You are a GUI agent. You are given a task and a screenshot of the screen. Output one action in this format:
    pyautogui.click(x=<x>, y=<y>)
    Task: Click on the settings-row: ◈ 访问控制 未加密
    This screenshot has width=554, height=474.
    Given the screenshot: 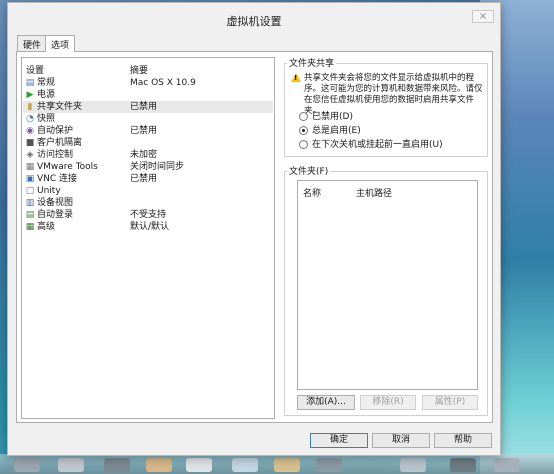 What is the action you would take?
    pyautogui.click(x=148, y=155)
    